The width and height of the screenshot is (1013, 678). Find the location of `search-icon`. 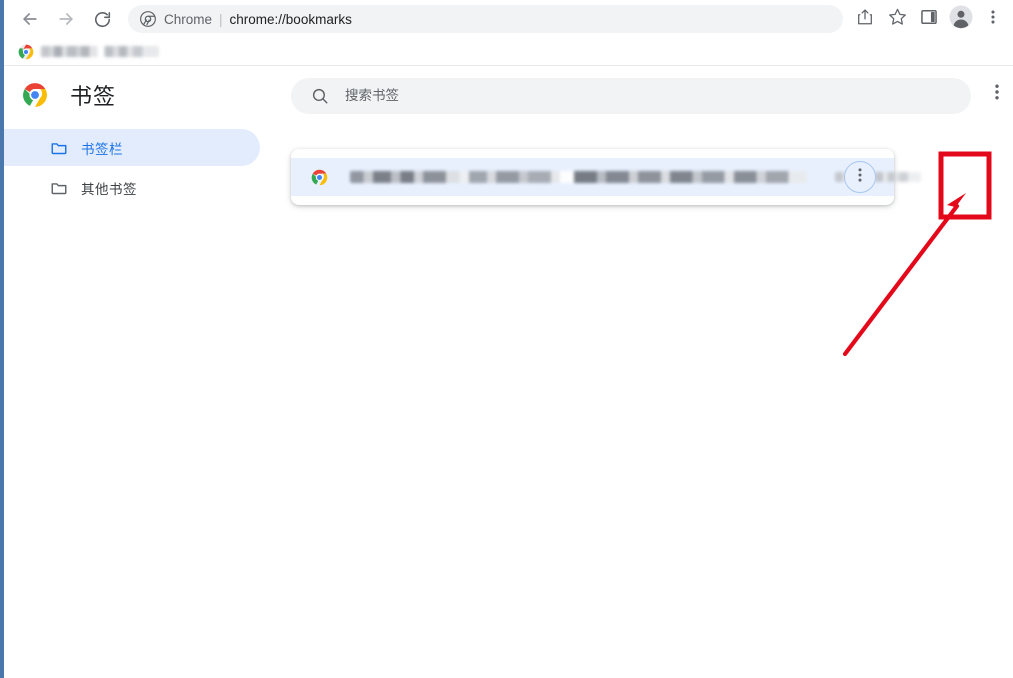

search-icon is located at coordinates (320, 96).